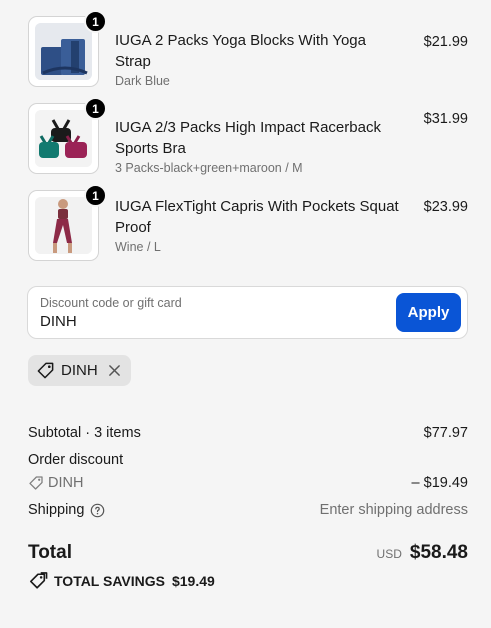 This screenshot has width=491, height=628. I want to click on subtotal-row: Subtotal · 3 items $77.97, so click(248, 433).